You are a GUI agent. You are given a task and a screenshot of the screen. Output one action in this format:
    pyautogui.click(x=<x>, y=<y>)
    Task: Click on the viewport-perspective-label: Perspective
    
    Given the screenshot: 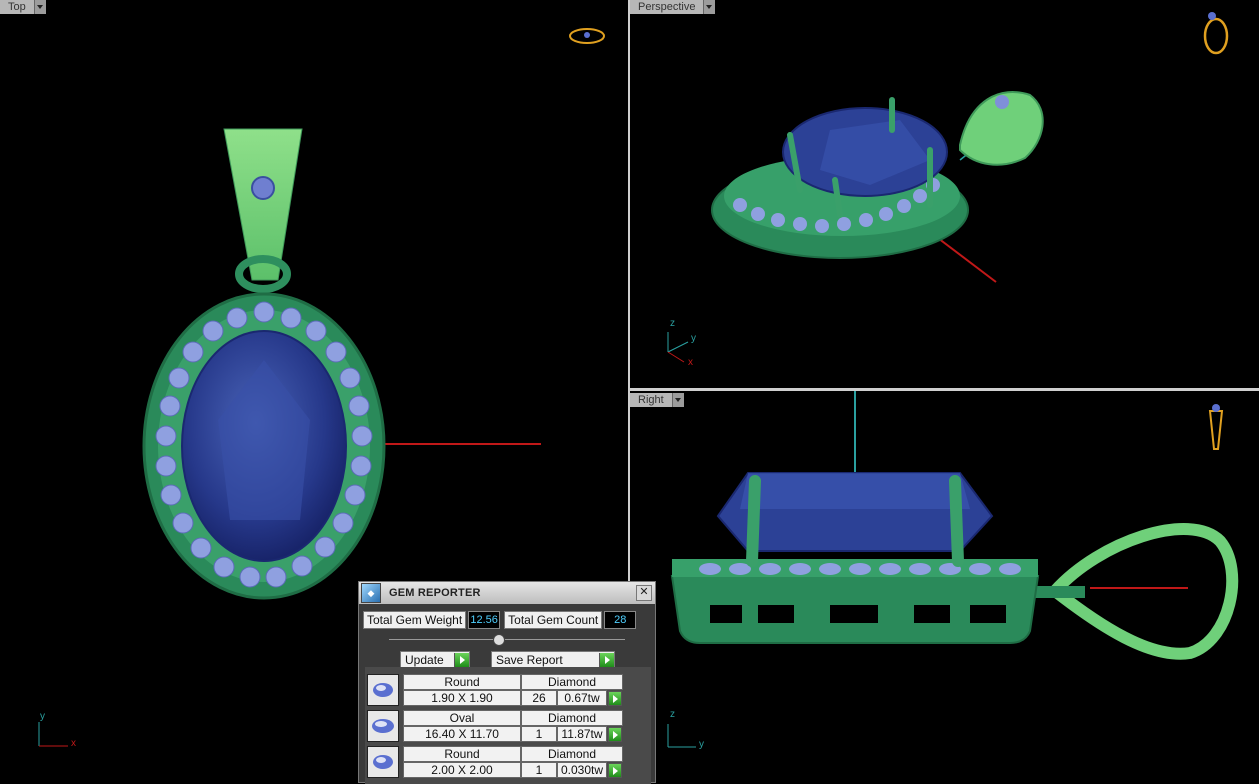 What is the action you would take?
    pyautogui.click(x=667, y=7)
    